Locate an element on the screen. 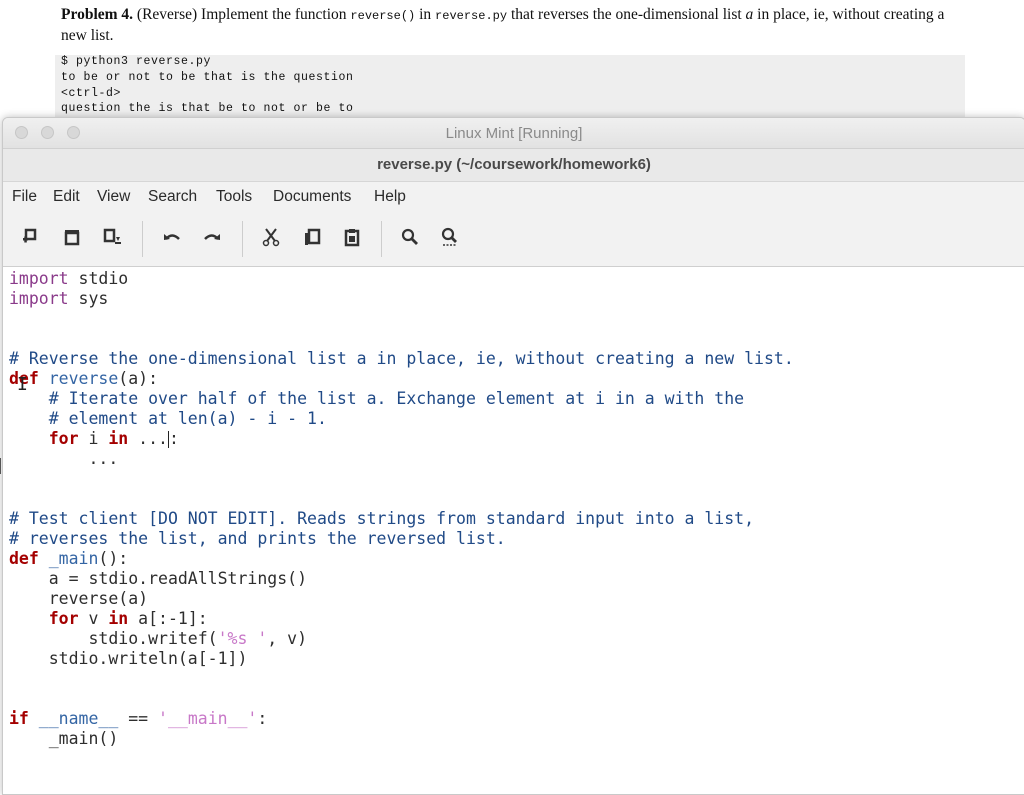  code-line: def reverse(a): is located at coordinates (83, 379).